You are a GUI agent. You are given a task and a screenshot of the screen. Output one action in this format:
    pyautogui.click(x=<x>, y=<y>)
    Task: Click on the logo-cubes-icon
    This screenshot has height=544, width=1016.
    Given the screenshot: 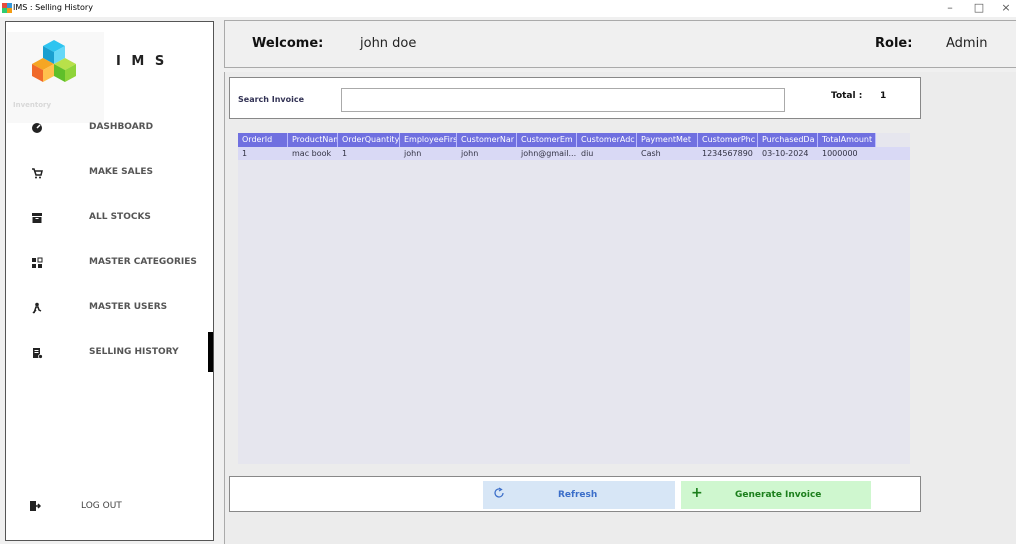 What is the action you would take?
    pyautogui.click(x=54, y=61)
    